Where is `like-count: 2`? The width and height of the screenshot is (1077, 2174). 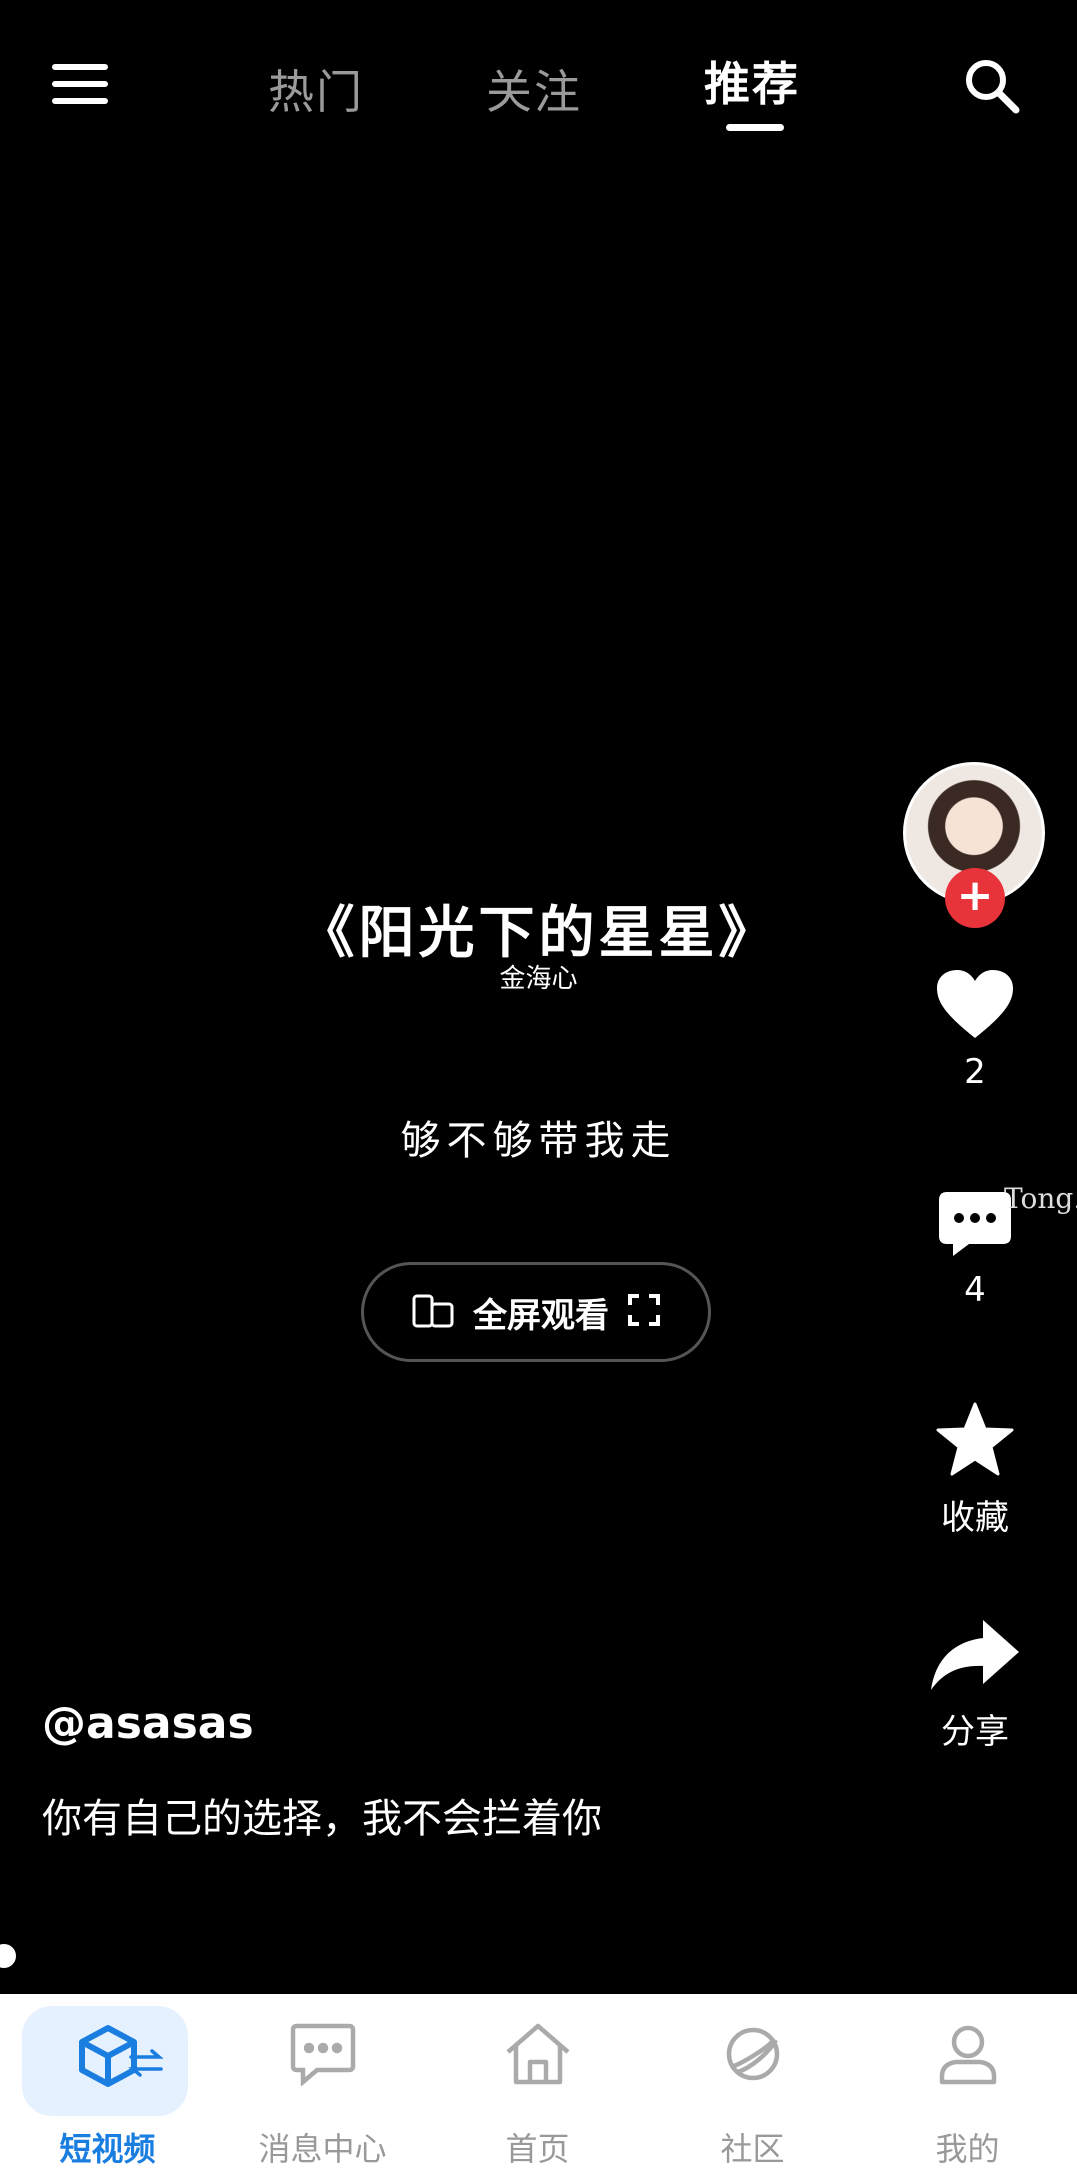 like-count: 2 is located at coordinates (975, 1072).